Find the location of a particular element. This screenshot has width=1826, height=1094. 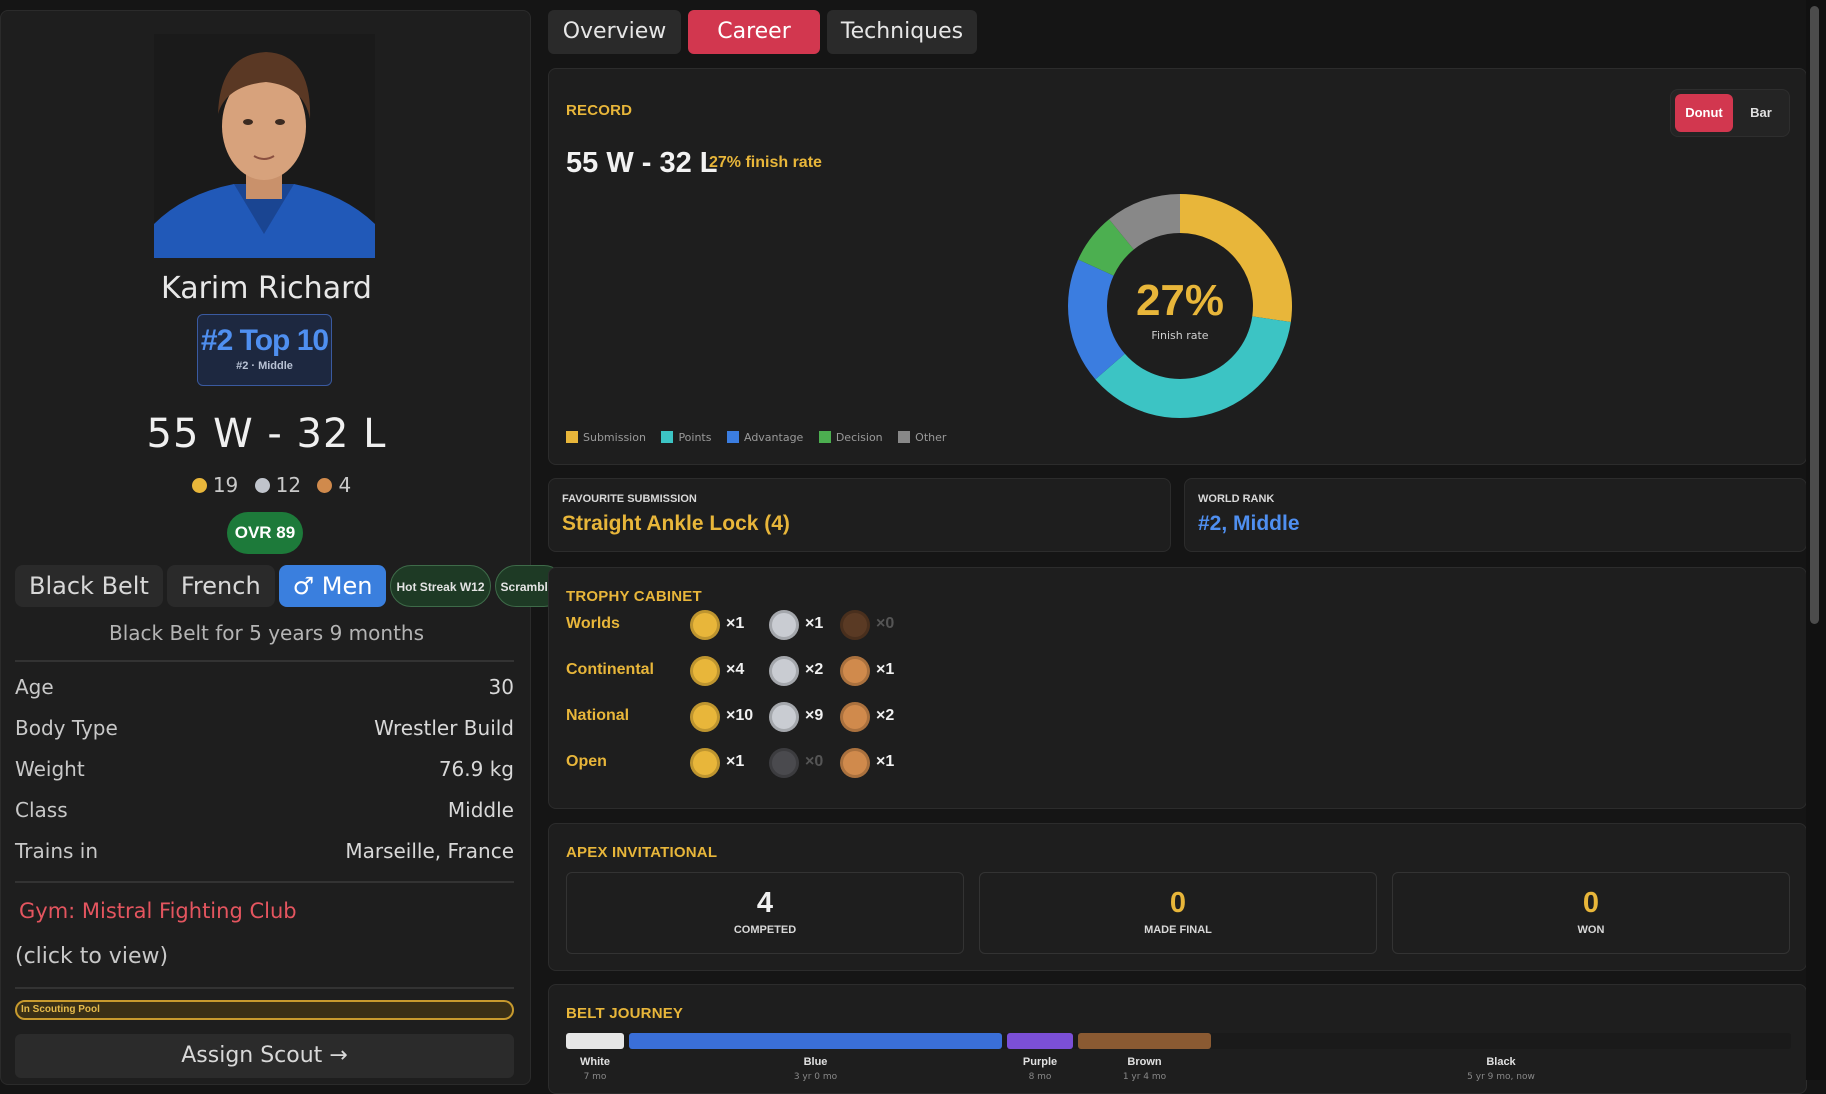

belt-label: Brown is located at coordinates (1144, 1062).